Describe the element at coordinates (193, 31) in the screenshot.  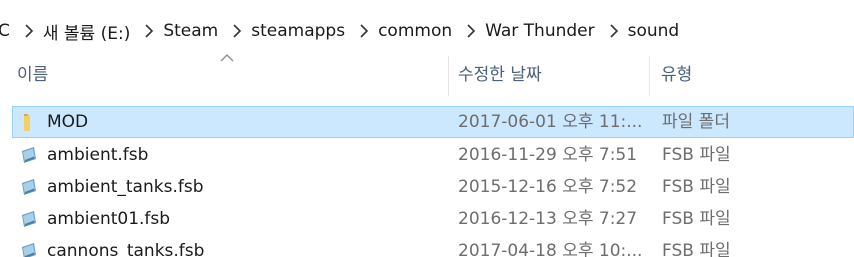
I see `breadcrumb-item-steam: Steam` at that location.